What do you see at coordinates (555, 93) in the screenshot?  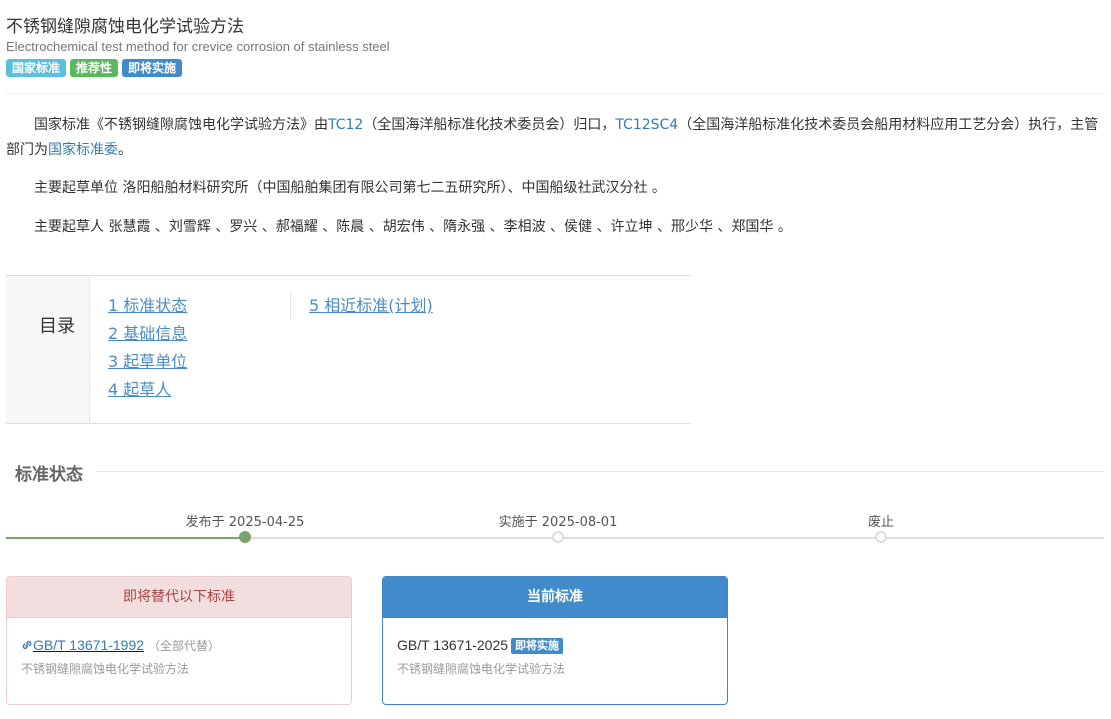 I see `divider` at bounding box center [555, 93].